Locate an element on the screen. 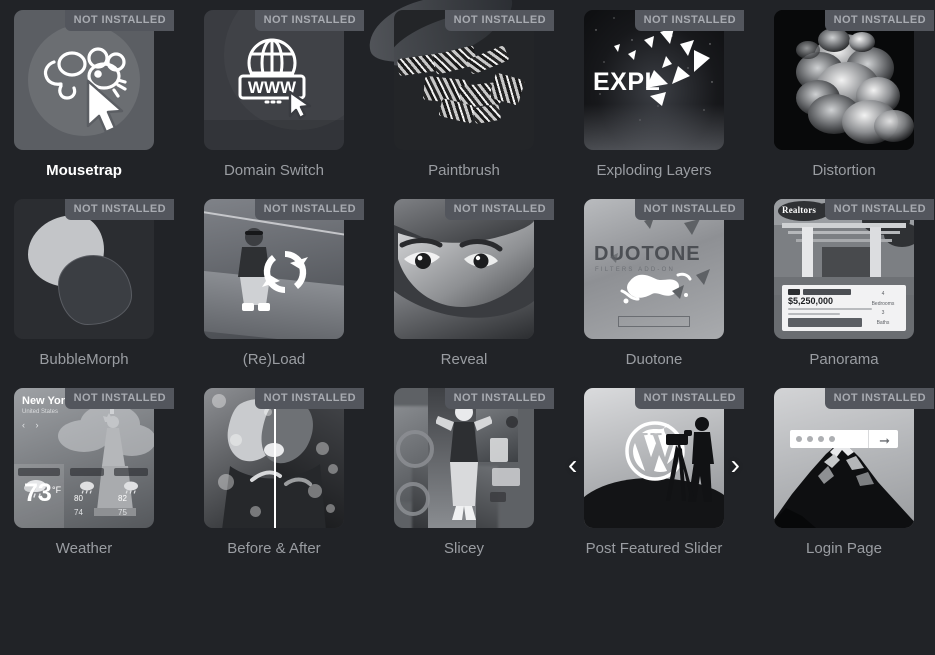 Image resolution: width=935 pixels, height=655 pixels. comparison-divider is located at coordinates (275, 458).